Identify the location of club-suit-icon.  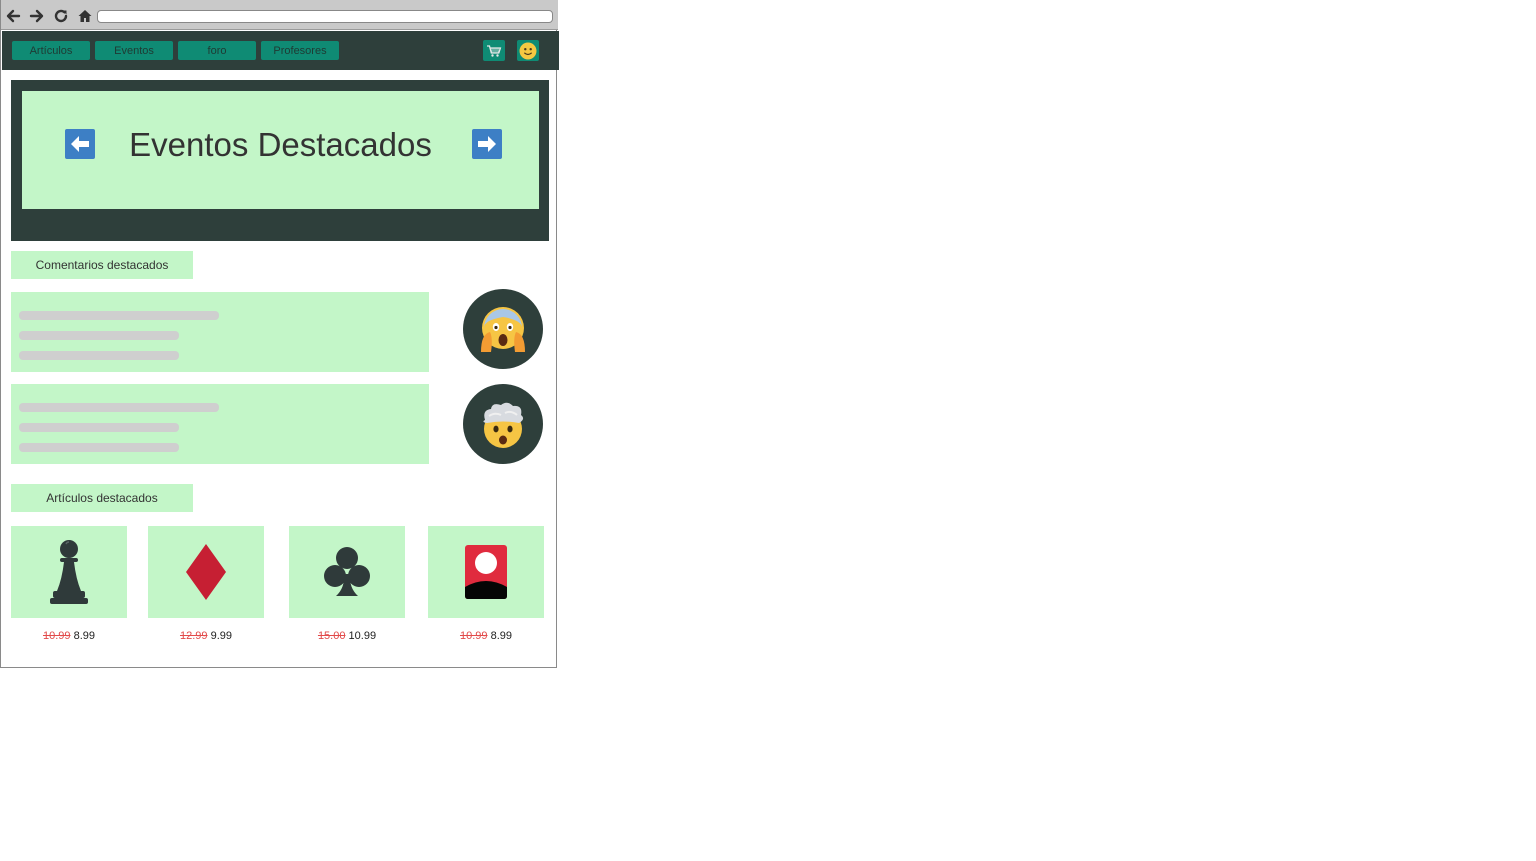
(347, 571).